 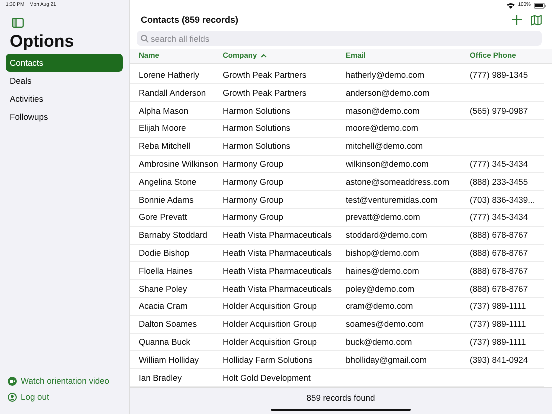 I want to click on table-cell-text: William Holliday, so click(x=169, y=359).